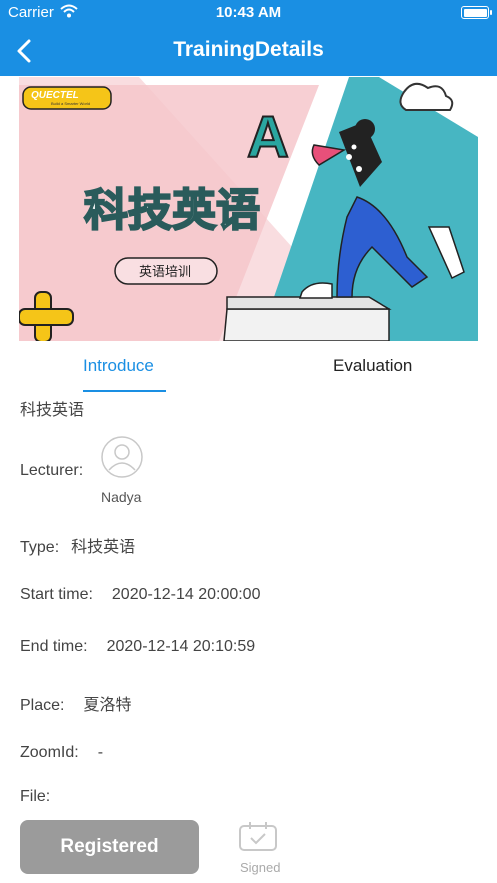 The height and width of the screenshot is (883, 497). What do you see at coordinates (54, 646) in the screenshot?
I see `end-time-label: End time:` at bounding box center [54, 646].